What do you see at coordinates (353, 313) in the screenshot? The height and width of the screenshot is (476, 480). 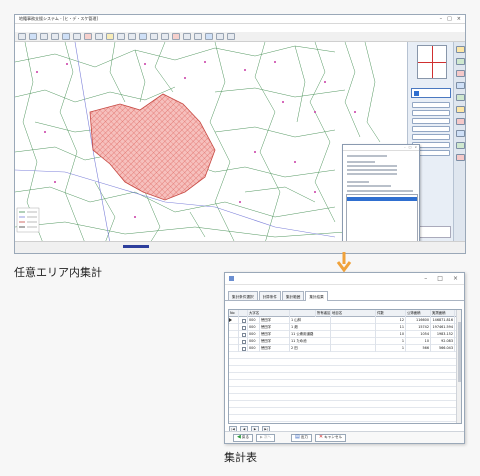 I see `col-header-chimoku: 地目名` at bounding box center [353, 313].